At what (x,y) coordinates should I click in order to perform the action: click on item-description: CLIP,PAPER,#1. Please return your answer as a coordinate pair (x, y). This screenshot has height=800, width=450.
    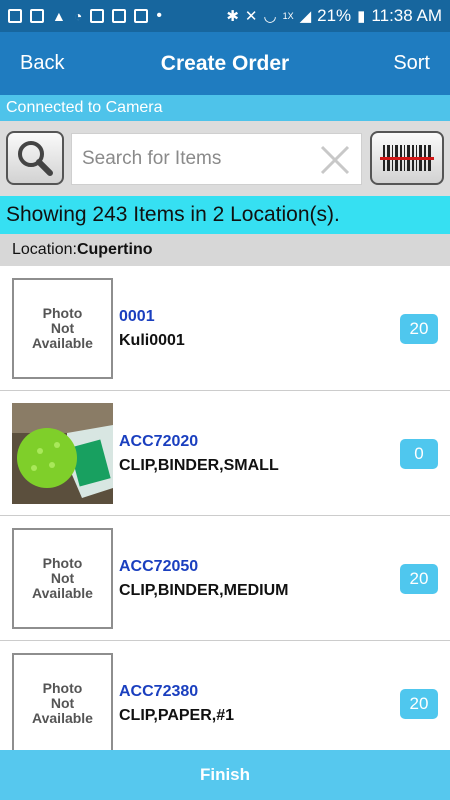
    Looking at the image, I should click on (177, 715).